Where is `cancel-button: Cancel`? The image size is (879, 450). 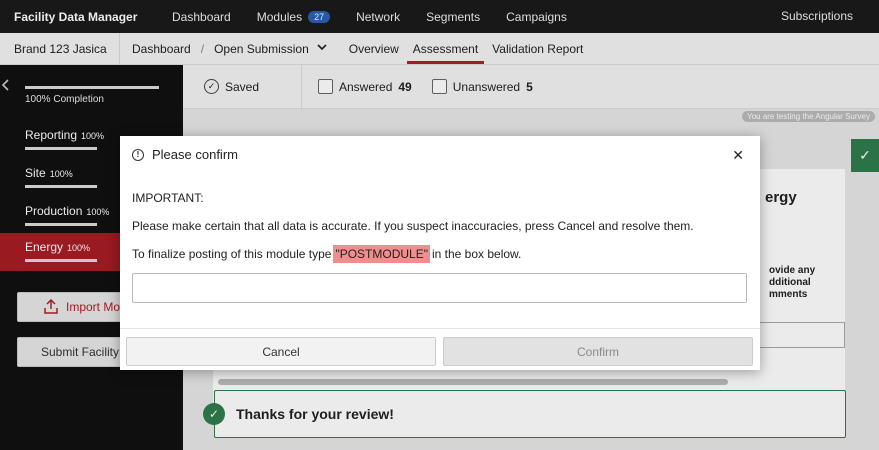 cancel-button: Cancel is located at coordinates (281, 351).